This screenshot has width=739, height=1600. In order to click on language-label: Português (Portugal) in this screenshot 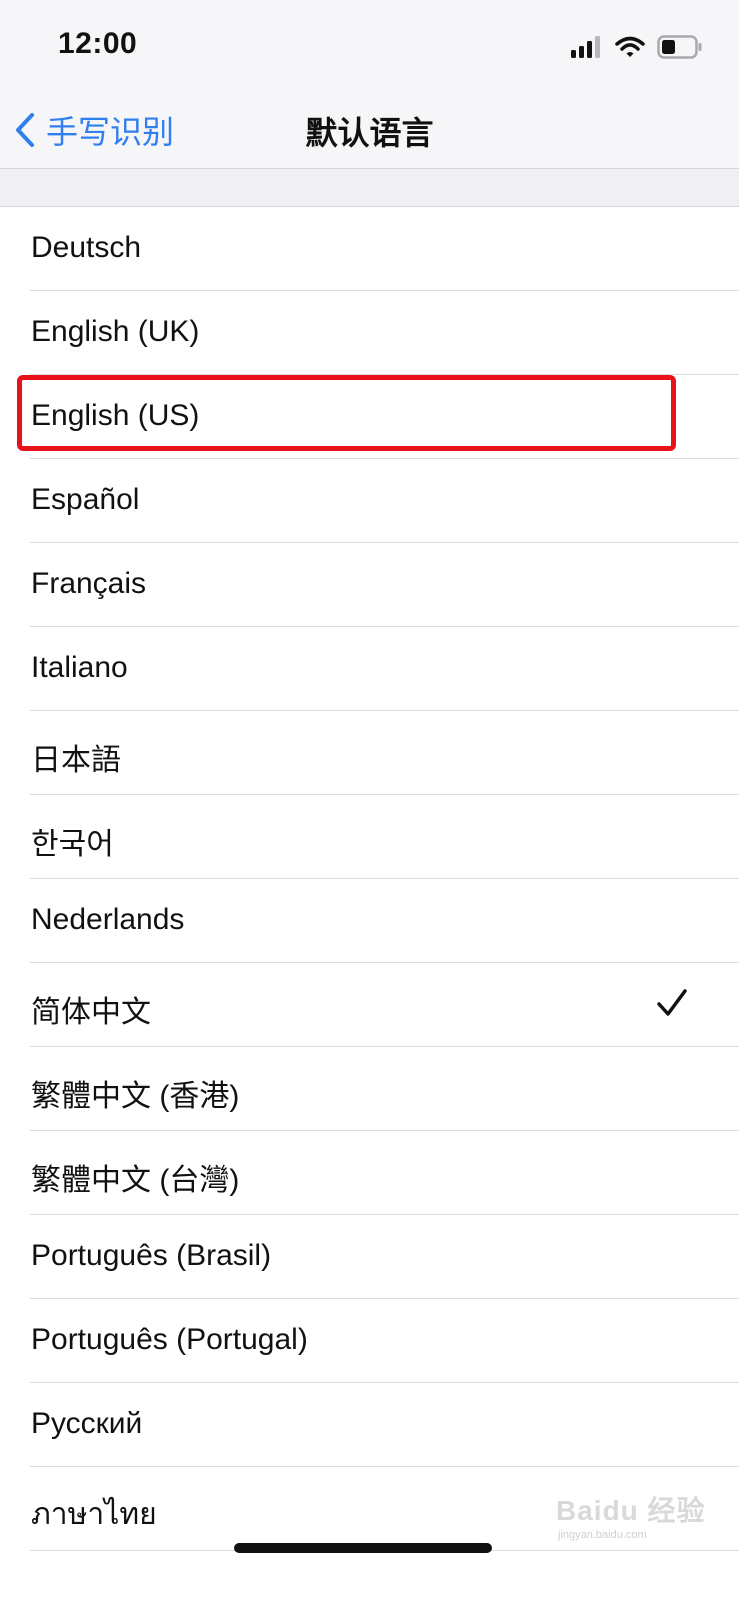, I will do `click(169, 1339)`.